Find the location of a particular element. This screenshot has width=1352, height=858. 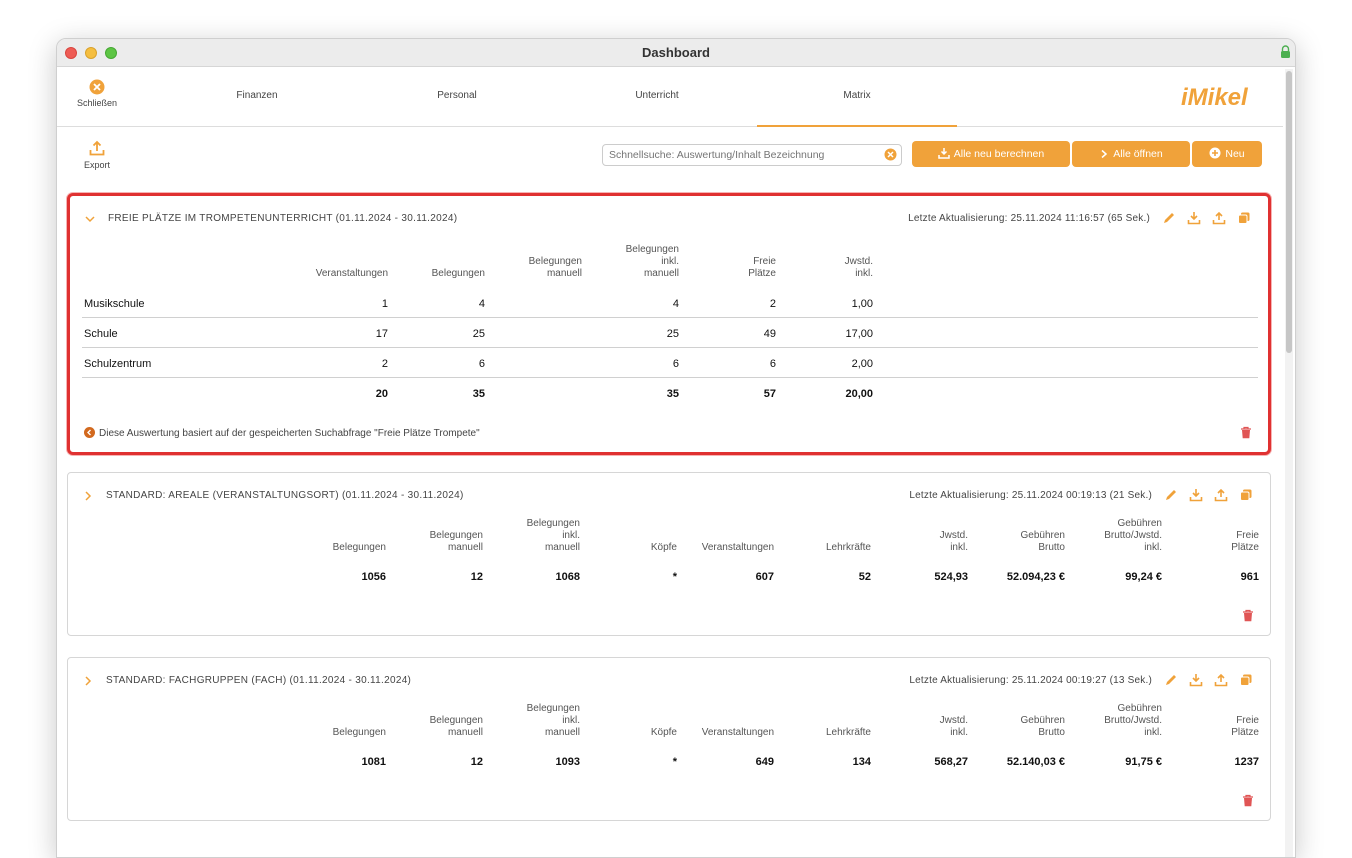

recalculate-all-button: Alle neu berechnen is located at coordinates (991, 154).